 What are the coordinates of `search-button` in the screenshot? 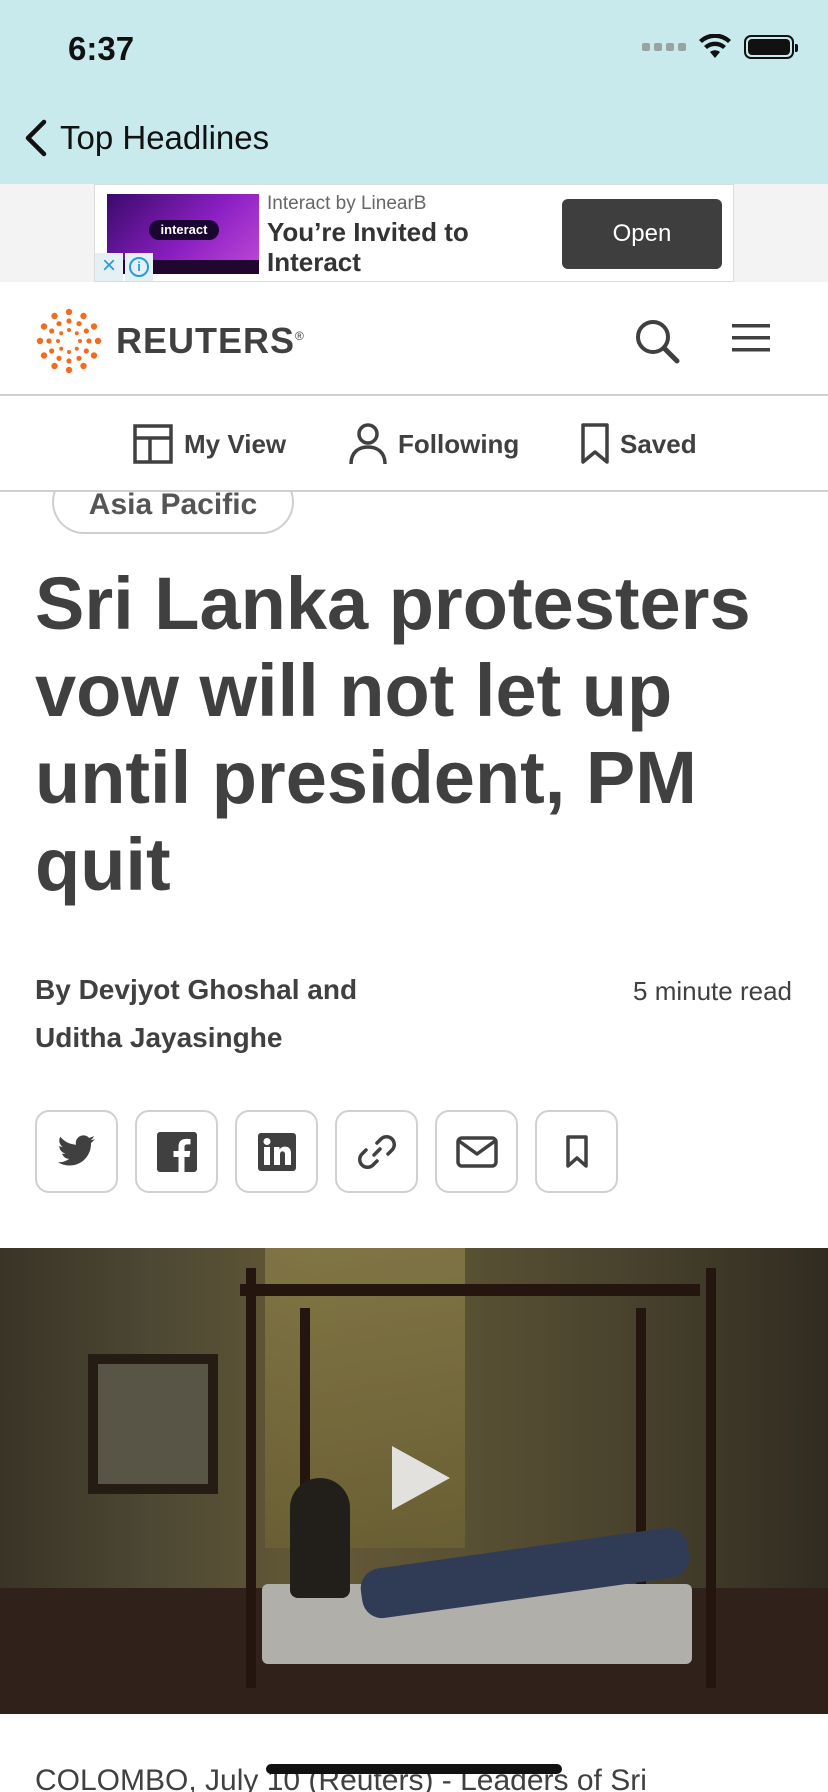 It's located at (657, 343).